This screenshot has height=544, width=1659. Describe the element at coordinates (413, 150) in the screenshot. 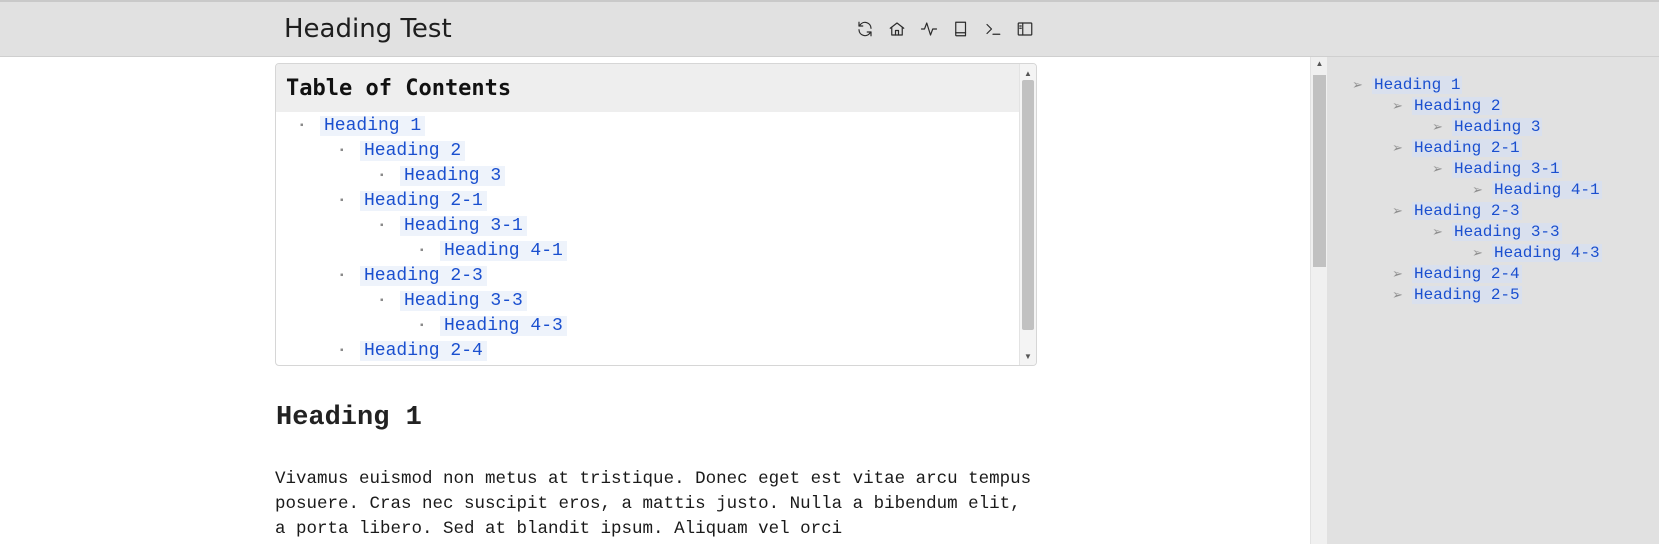

I see `toc-link-heading-2: Heading 2` at that location.